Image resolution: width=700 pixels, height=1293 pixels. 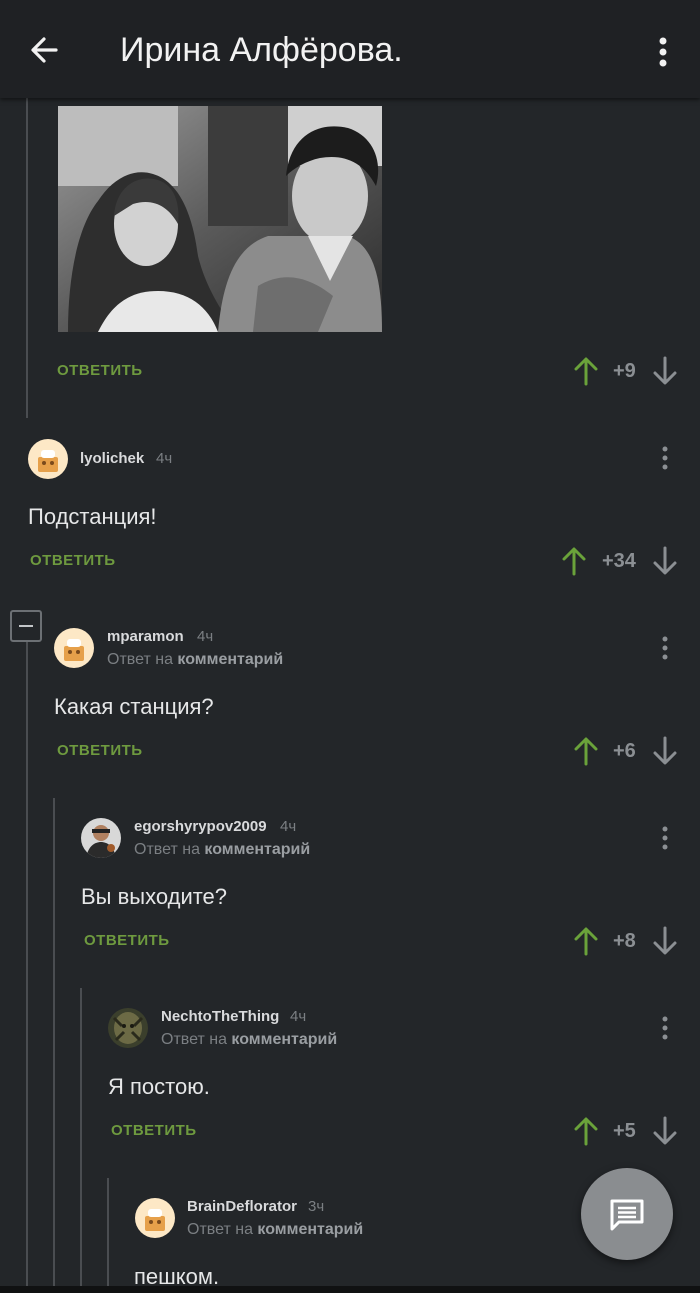 I want to click on comment-username: egorshyrypov2009, so click(x=200, y=826).